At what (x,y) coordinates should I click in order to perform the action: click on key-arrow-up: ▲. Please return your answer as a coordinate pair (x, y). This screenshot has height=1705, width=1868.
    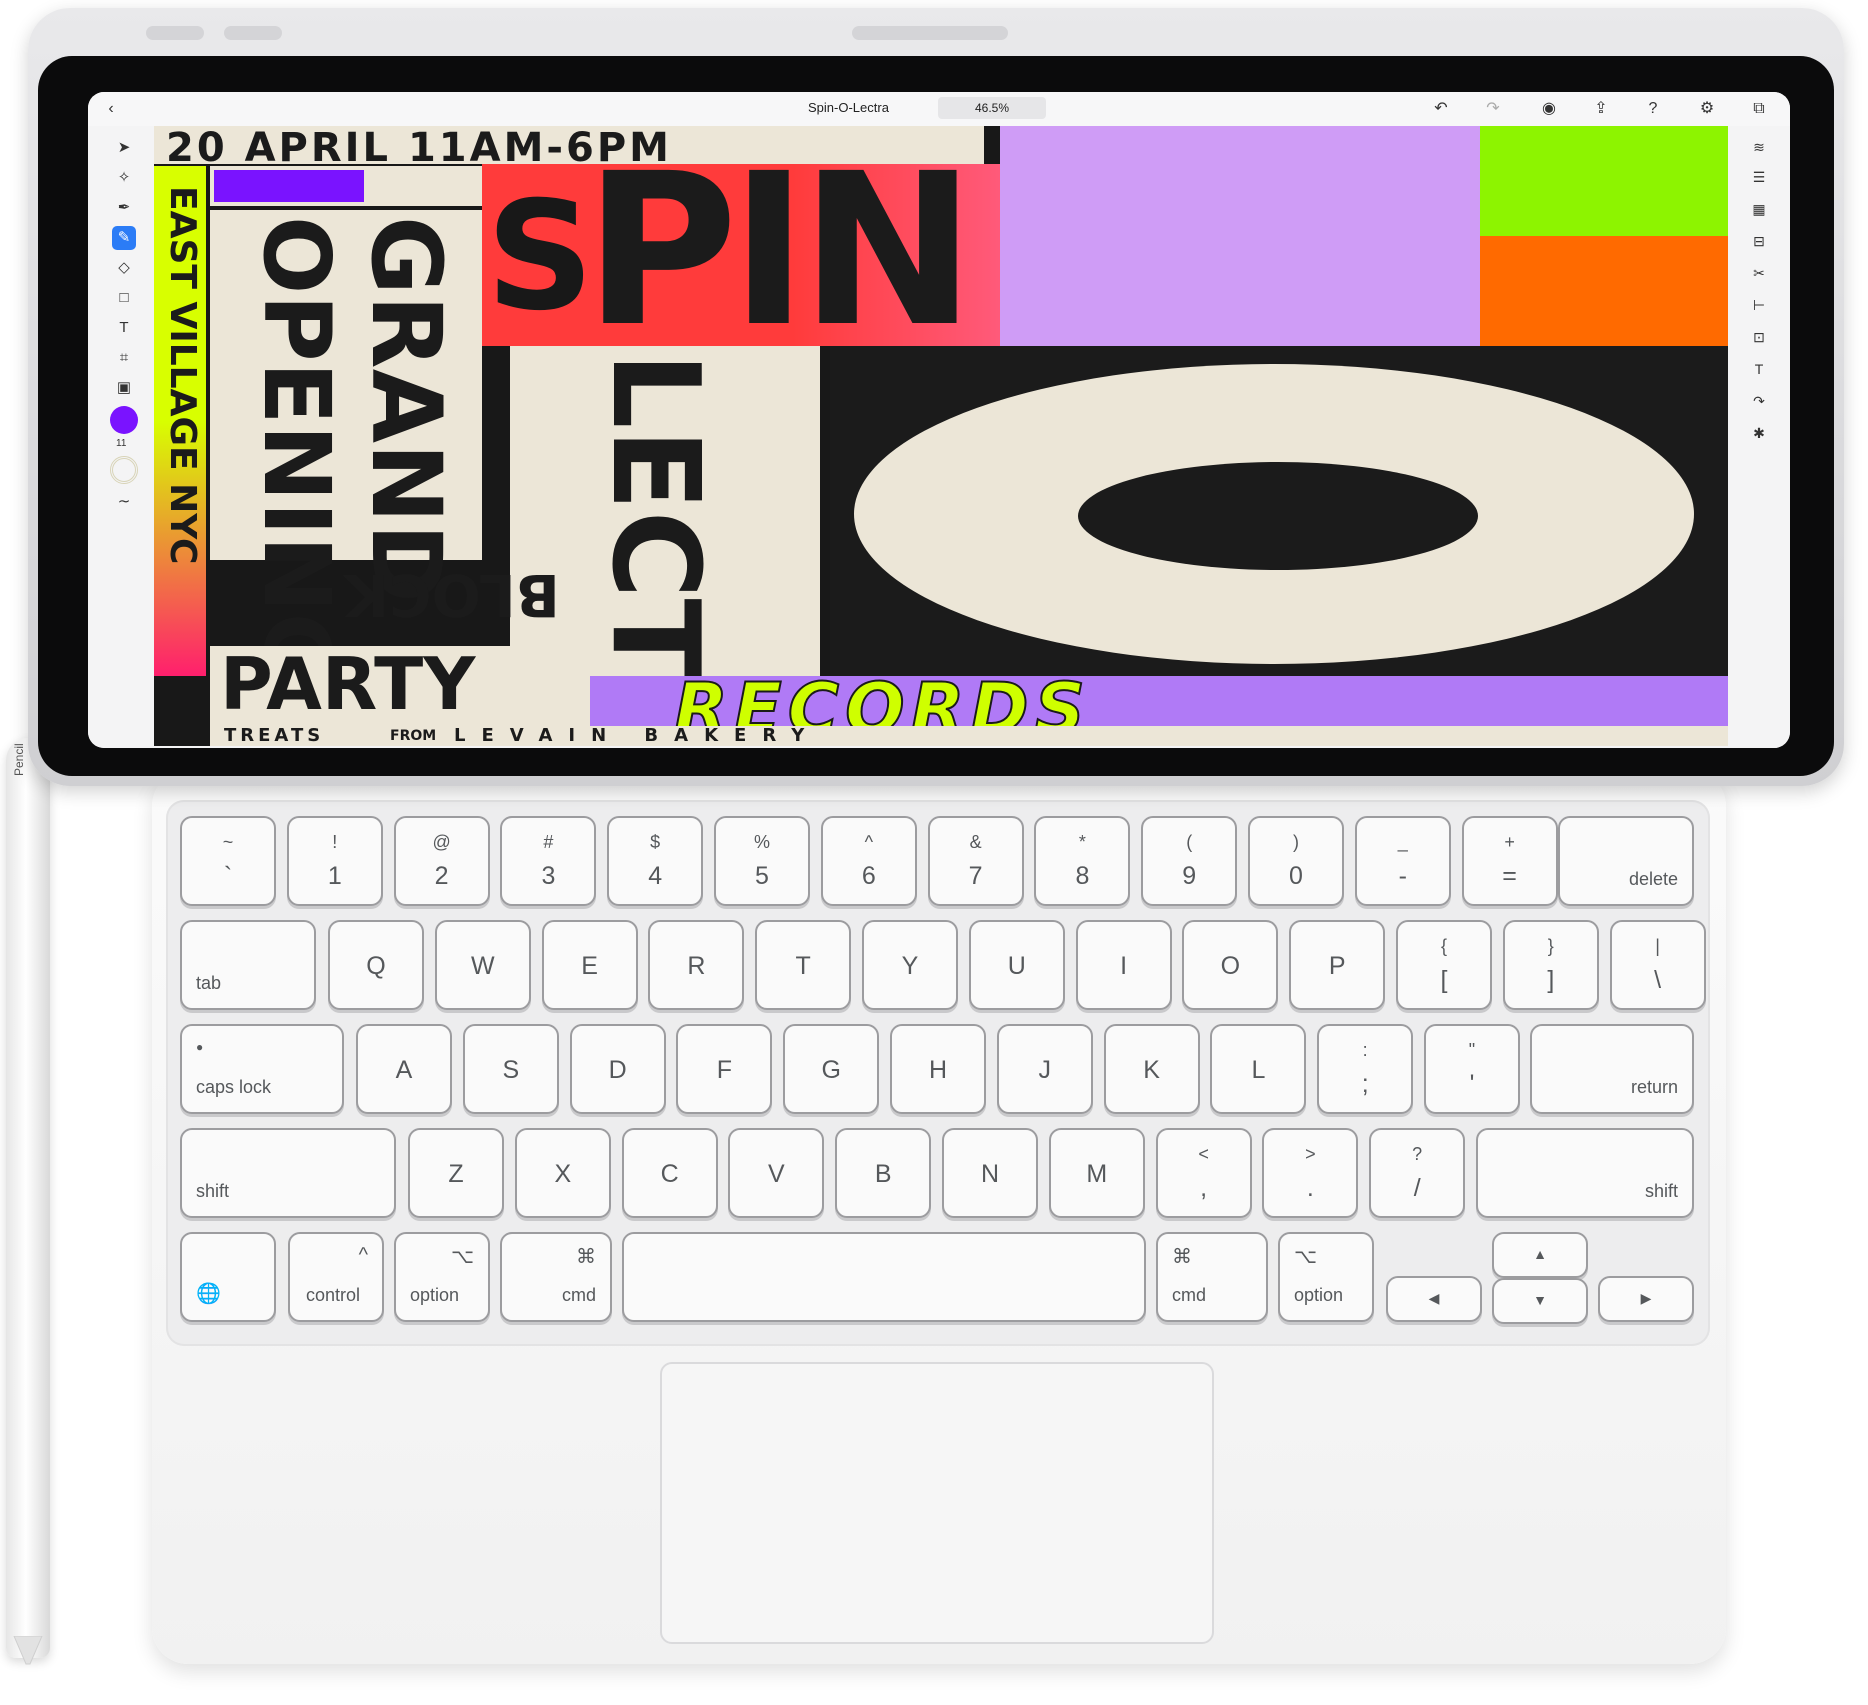
    Looking at the image, I should click on (1540, 1255).